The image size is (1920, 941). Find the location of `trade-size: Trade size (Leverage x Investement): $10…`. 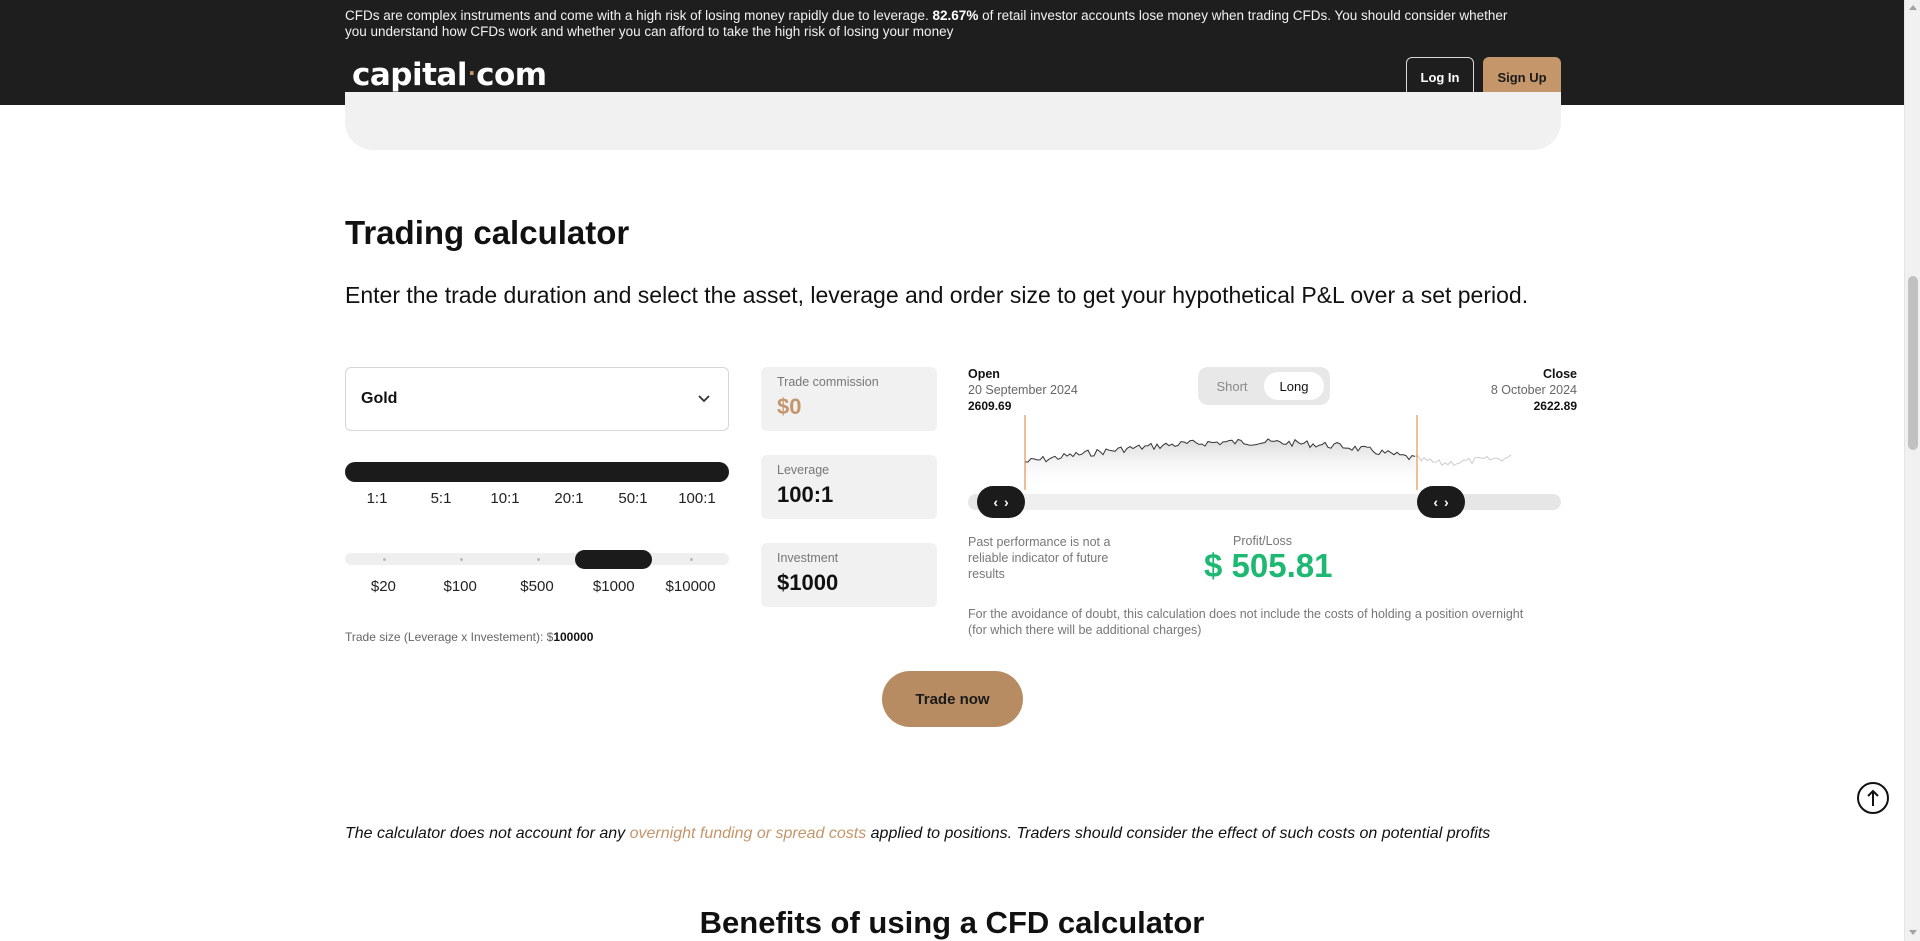

trade-size: Trade size (Leverage x Investement): $10… is located at coordinates (469, 637).